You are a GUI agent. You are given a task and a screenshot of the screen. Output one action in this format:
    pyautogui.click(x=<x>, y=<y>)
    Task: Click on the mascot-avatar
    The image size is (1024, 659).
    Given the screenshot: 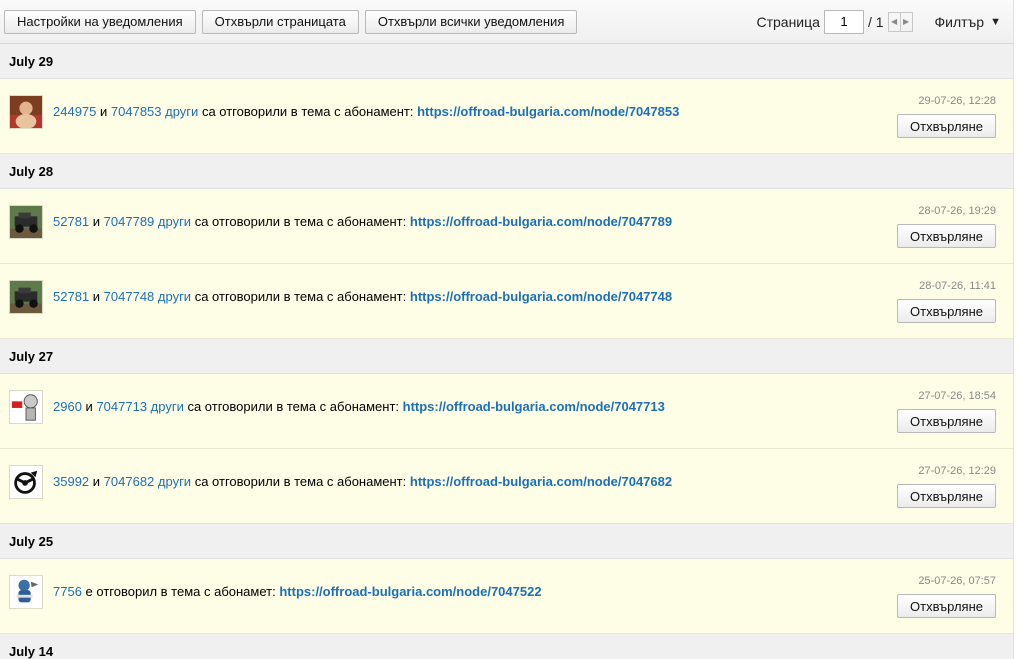 What is the action you would take?
    pyautogui.click(x=26, y=592)
    